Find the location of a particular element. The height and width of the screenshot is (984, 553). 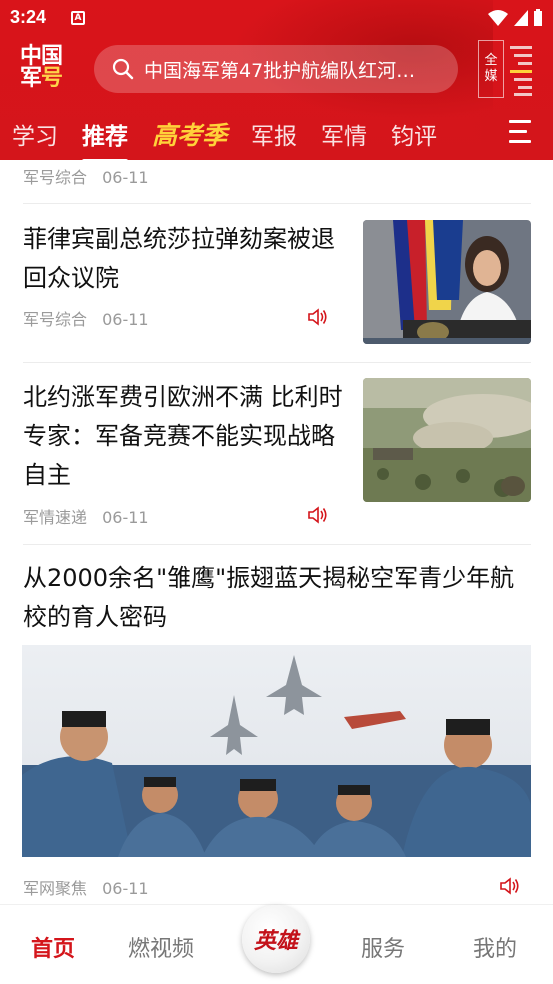

featured-meta: 军网聚焦 06-11 is located at coordinates (86, 887).